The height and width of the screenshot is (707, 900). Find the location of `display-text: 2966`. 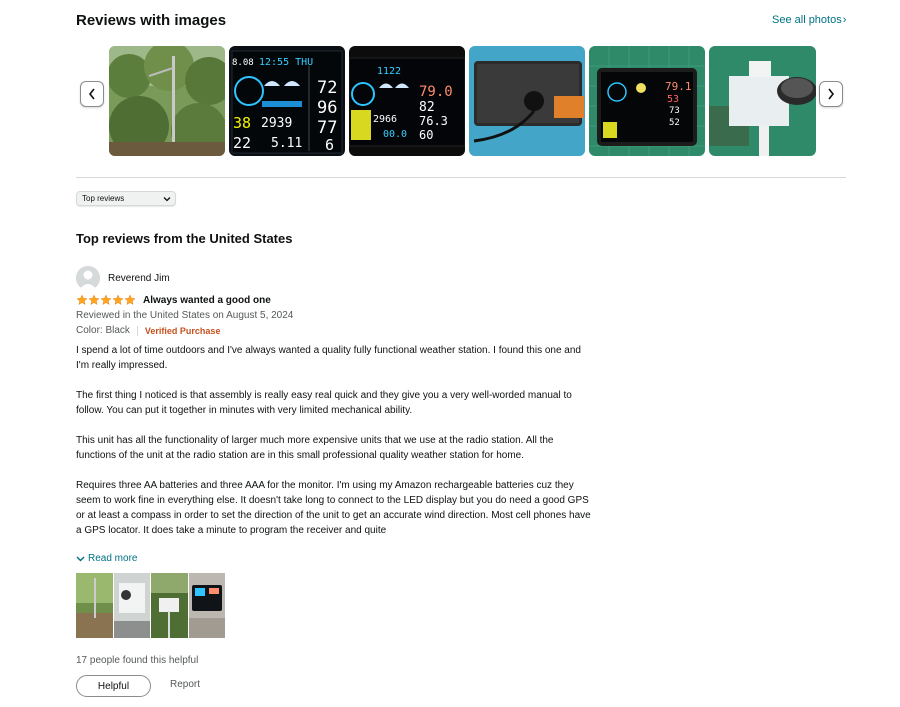

display-text: 2966 is located at coordinates (385, 119).